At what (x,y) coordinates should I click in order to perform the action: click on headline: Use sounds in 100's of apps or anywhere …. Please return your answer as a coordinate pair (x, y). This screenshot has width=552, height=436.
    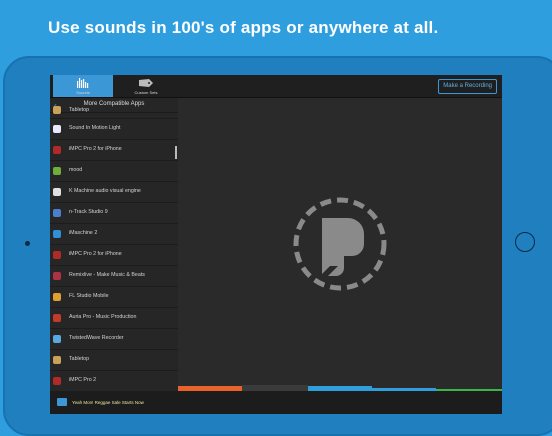
    Looking at the image, I should click on (243, 27).